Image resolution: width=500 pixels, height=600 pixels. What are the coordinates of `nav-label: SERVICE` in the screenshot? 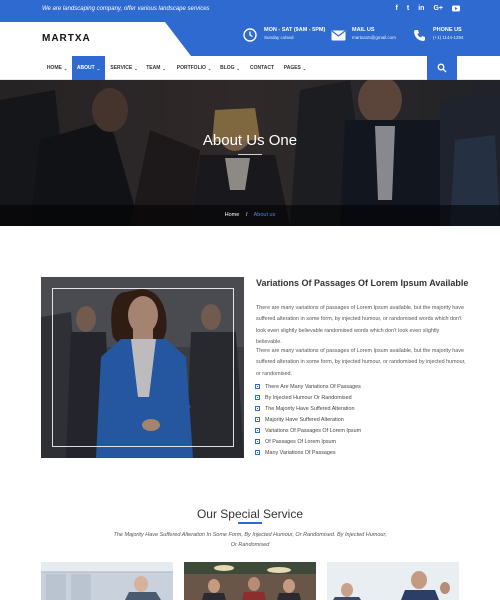 It's located at (121, 68).